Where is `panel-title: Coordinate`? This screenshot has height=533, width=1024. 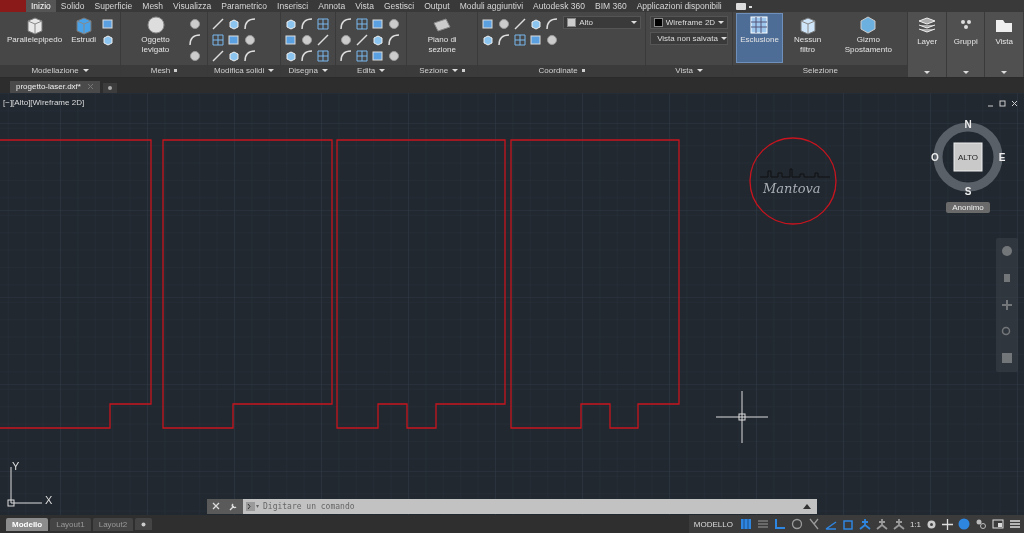
panel-title: Coordinate is located at coordinates (562, 70).